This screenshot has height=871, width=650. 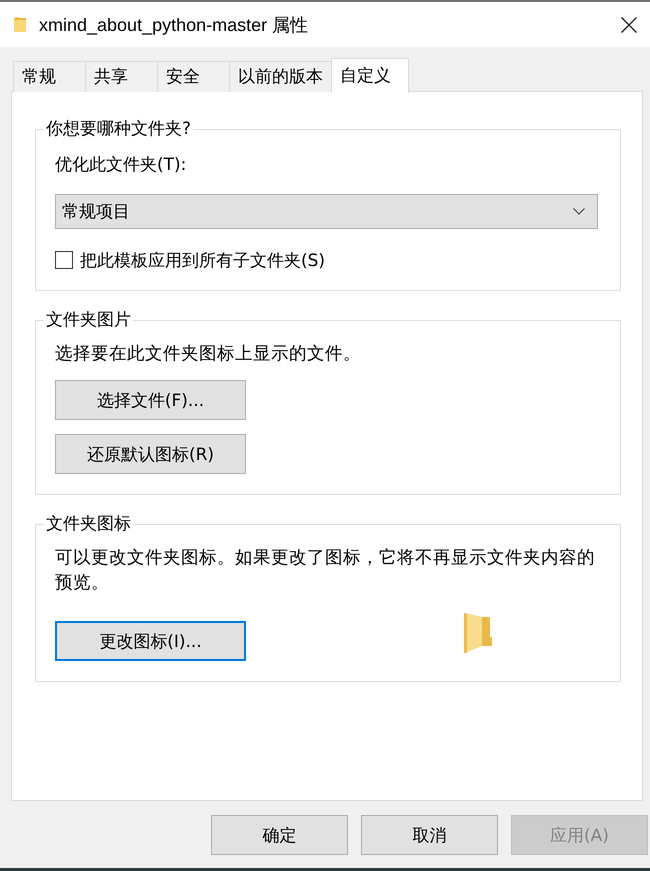 I want to click on close-icon, so click(x=629, y=24).